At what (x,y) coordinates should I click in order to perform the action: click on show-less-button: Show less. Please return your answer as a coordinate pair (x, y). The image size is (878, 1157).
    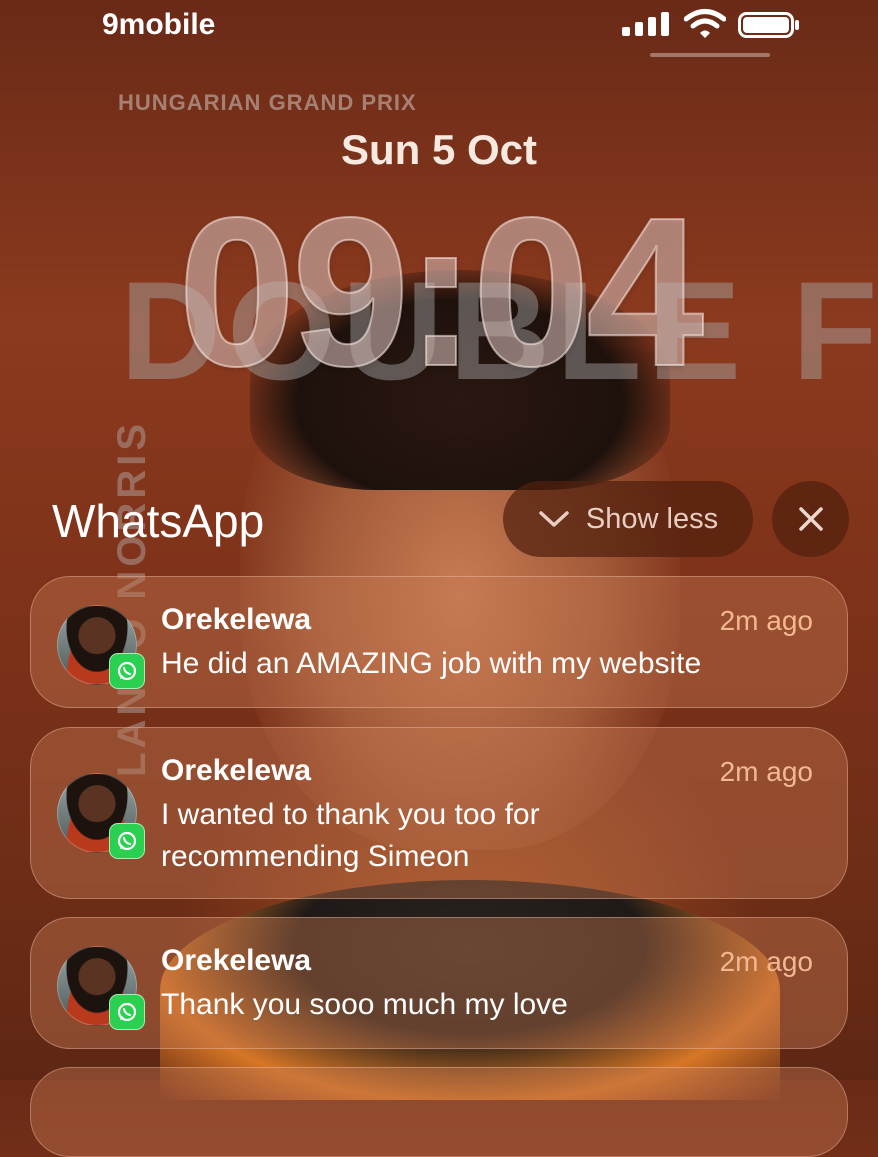
    Looking at the image, I should click on (628, 519).